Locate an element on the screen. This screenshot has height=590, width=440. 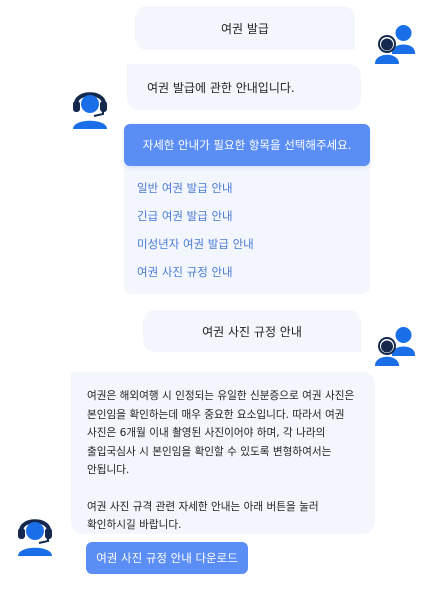
user-message-bubble: 여권 발급 is located at coordinates (245, 28).